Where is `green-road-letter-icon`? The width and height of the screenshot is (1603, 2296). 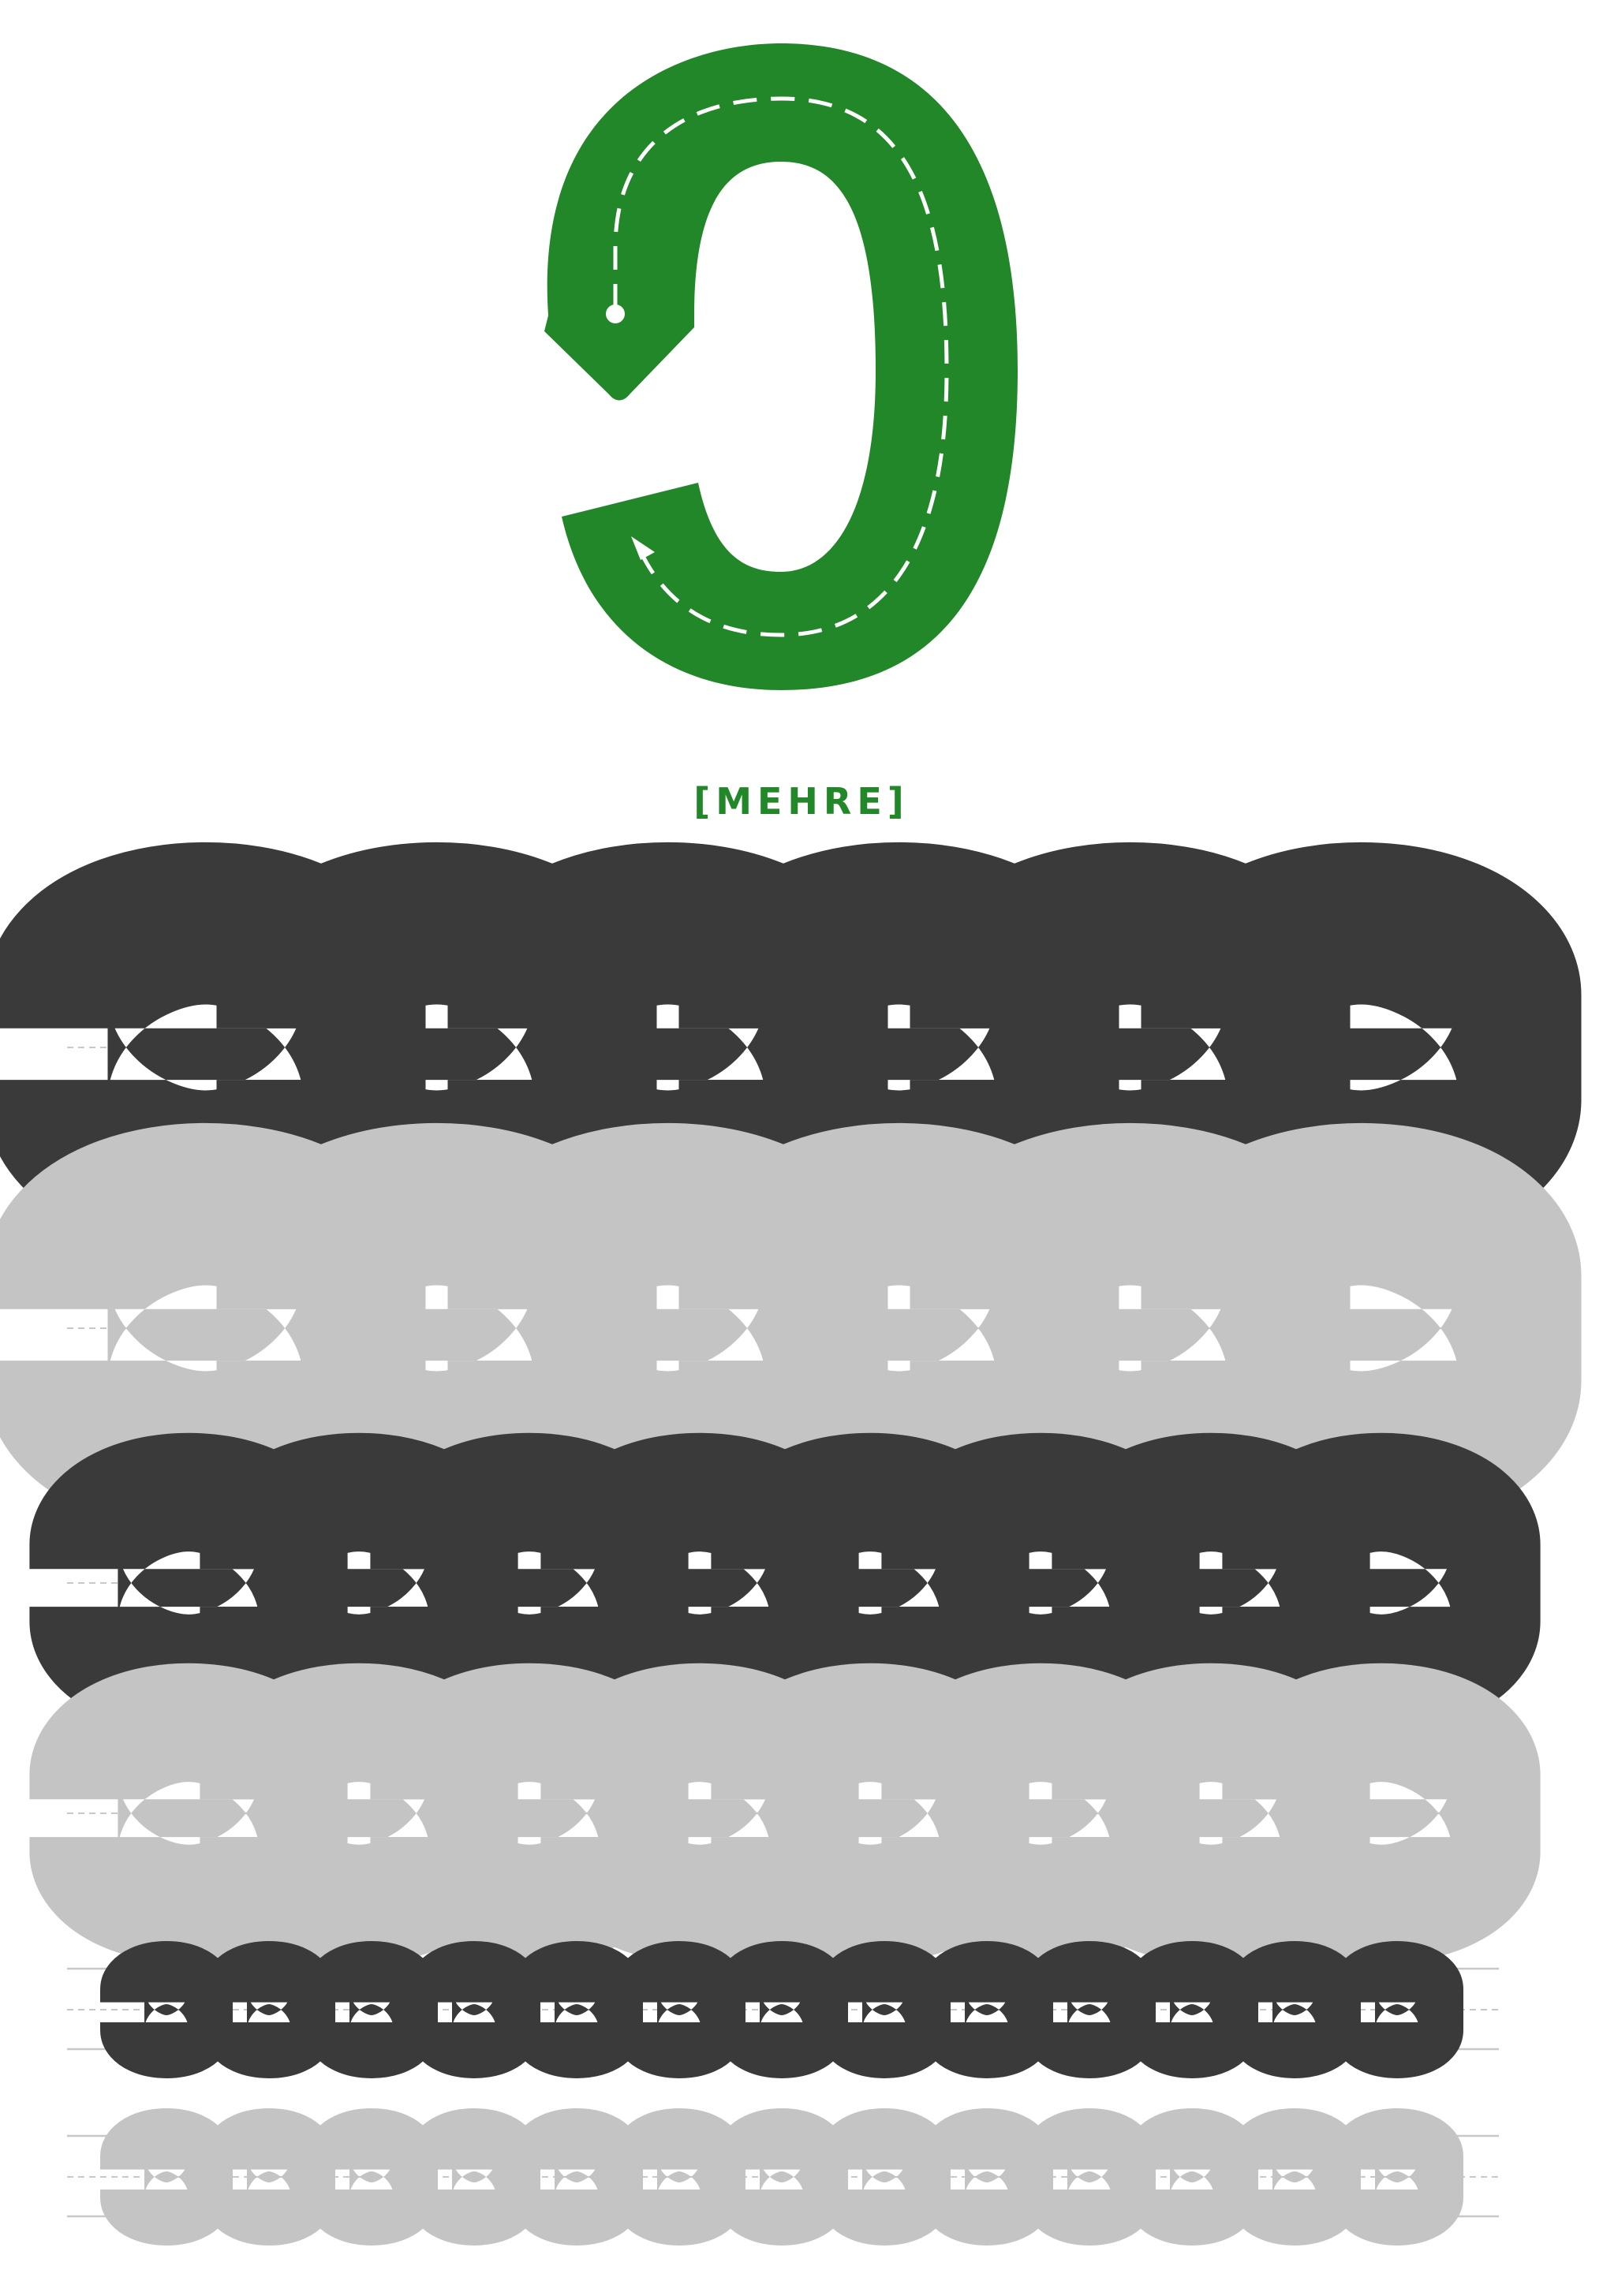 green-road-letter-icon is located at coordinates (781, 366).